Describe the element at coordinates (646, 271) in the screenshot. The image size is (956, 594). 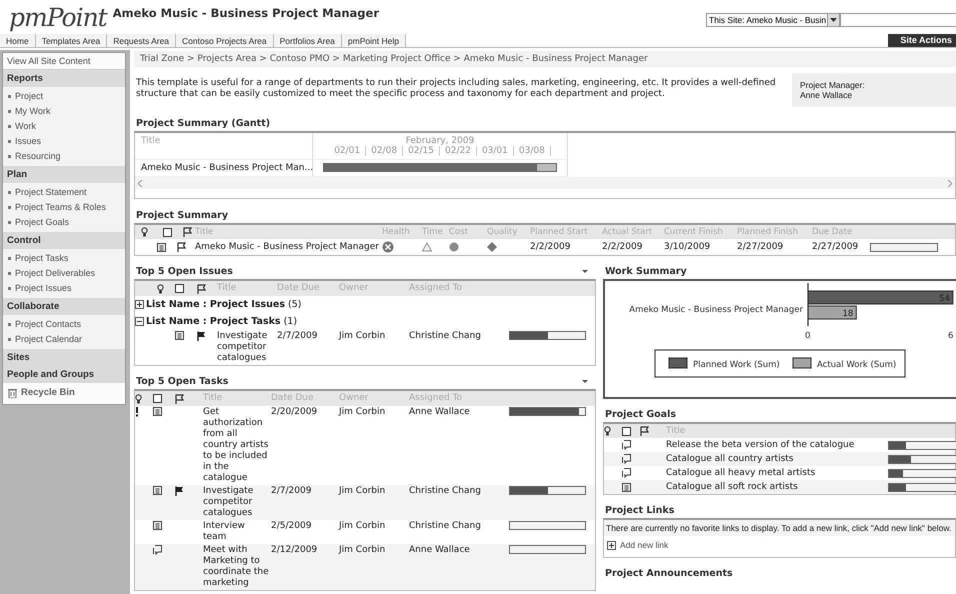
I see `section-heading: Work Summary` at that location.